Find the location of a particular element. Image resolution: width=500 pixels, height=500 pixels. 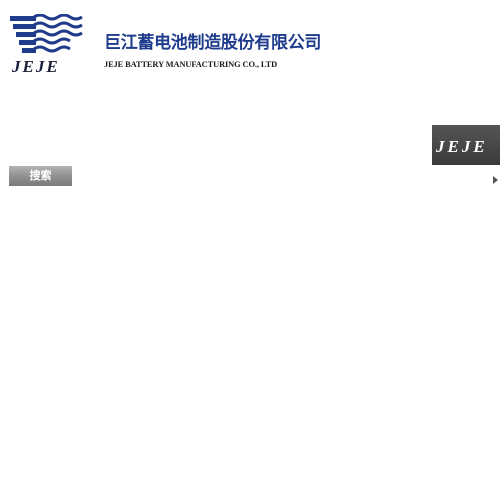

brand-badge-wordmark: JEJE is located at coordinates (461, 146).